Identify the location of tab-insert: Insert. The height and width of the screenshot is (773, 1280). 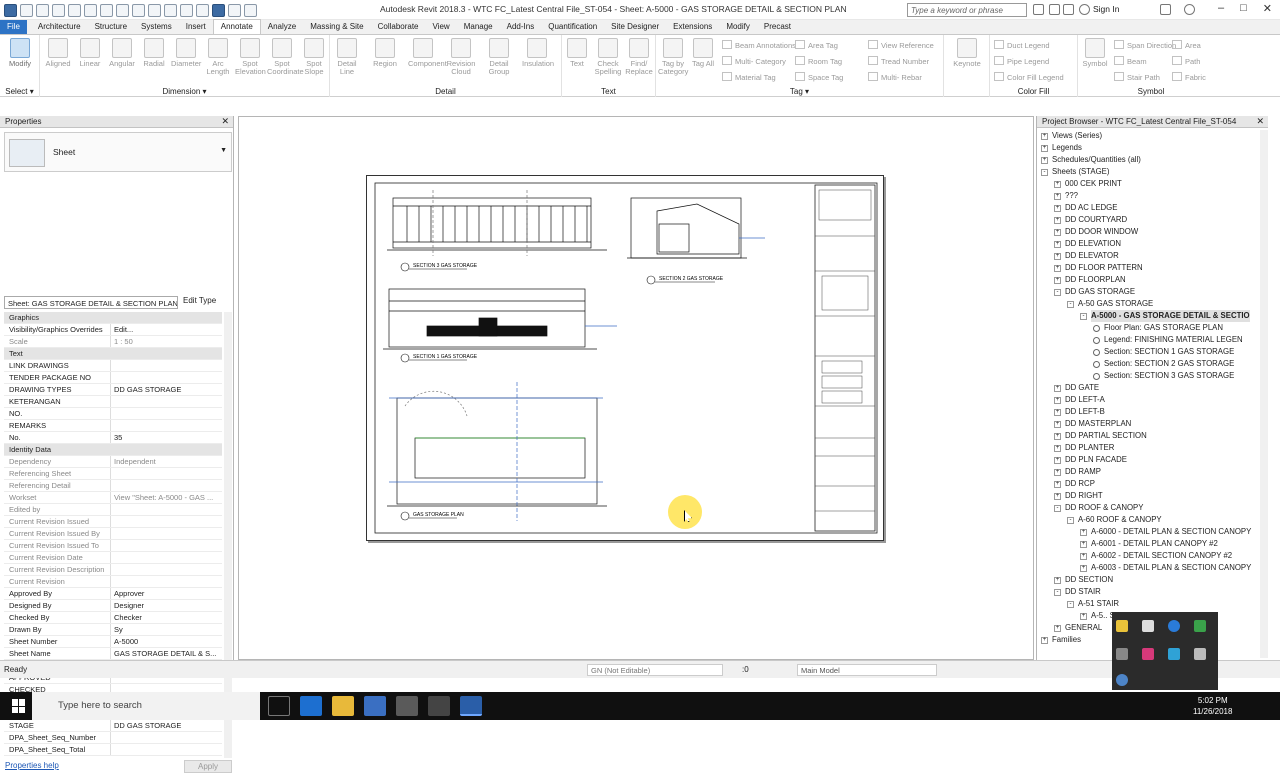
(196, 27).